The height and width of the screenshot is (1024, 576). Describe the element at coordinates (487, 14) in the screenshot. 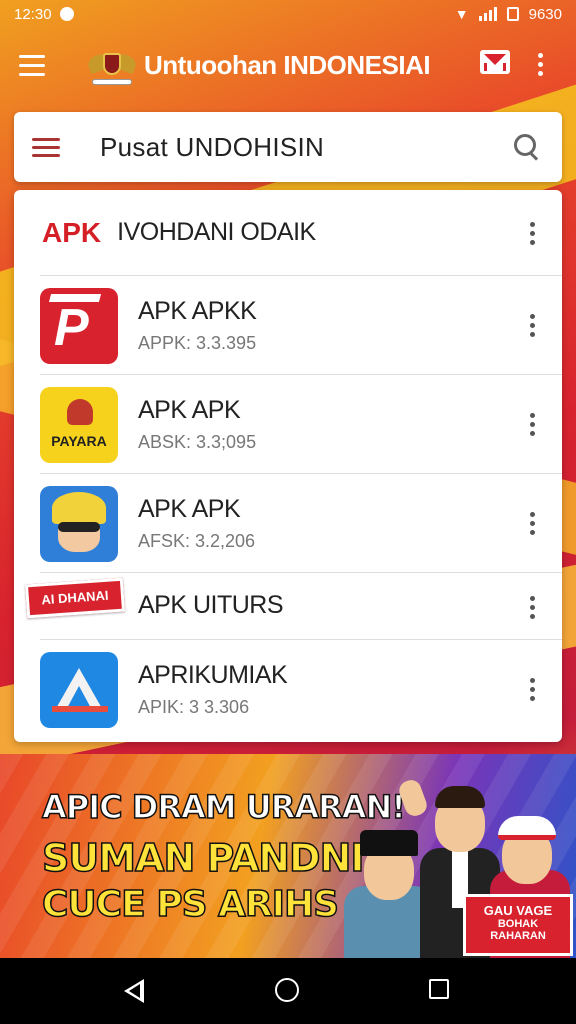

I see `signal-icon` at that location.